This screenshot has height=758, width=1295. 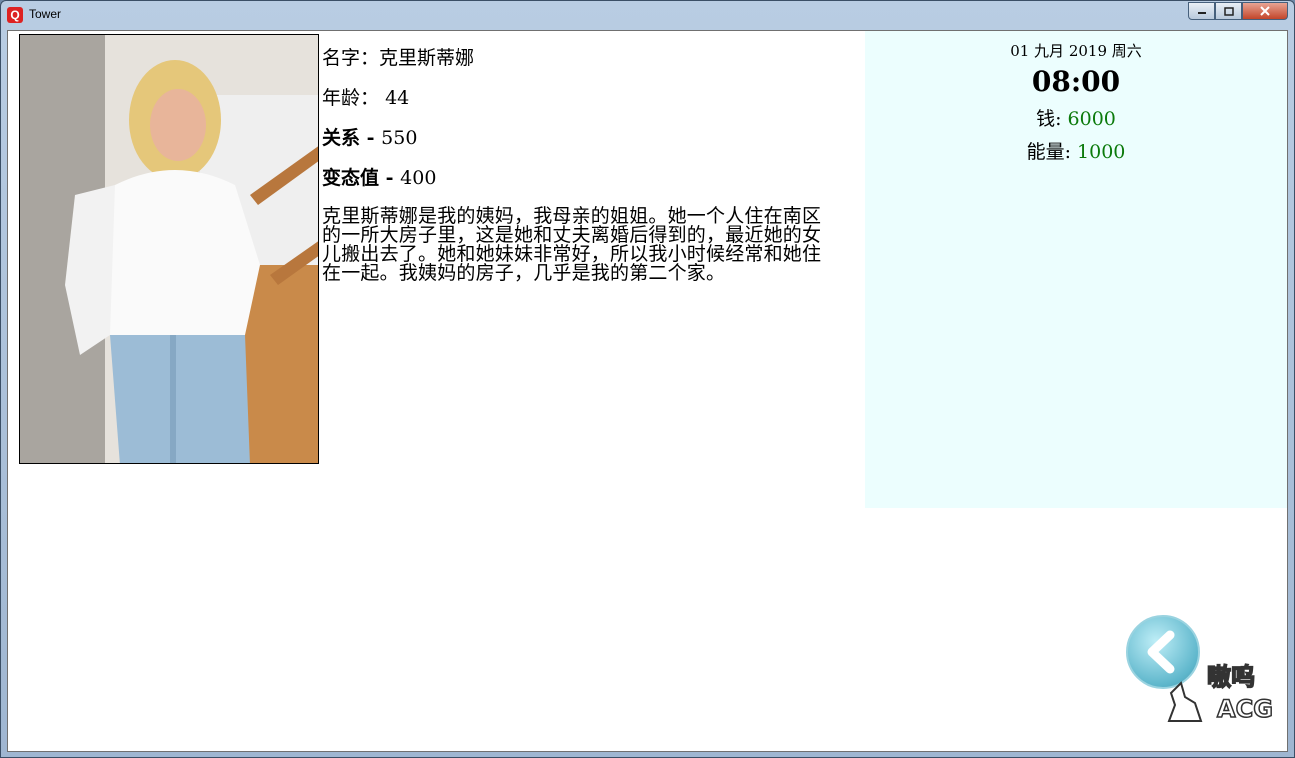 What do you see at coordinates (1091, 119) in the screenshot?
I see `money-value: 6000` at bounding box center [1091, 119].